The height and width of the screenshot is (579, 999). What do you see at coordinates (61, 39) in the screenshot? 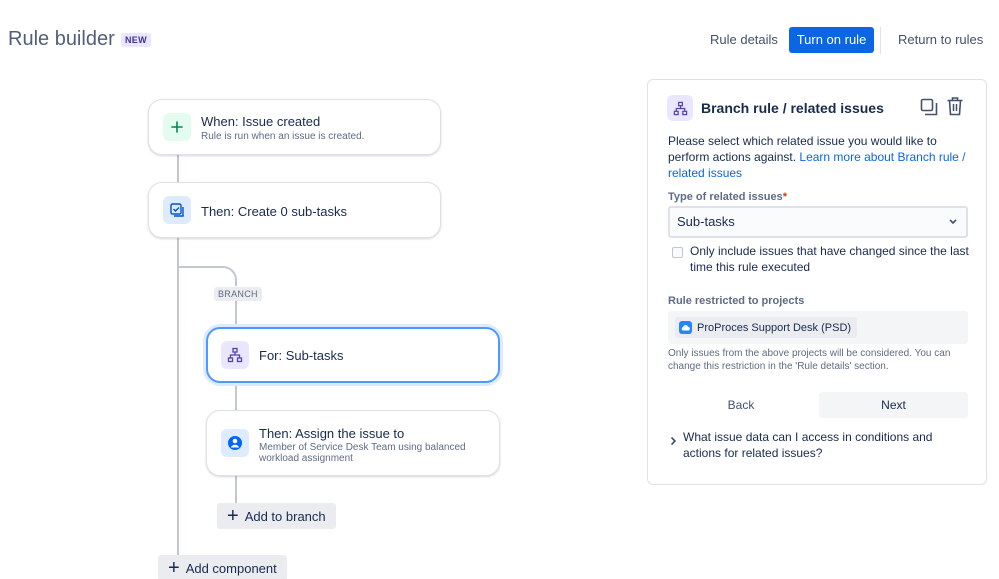
I see `page-title: Rule builder` at bounding box center [61, 39].